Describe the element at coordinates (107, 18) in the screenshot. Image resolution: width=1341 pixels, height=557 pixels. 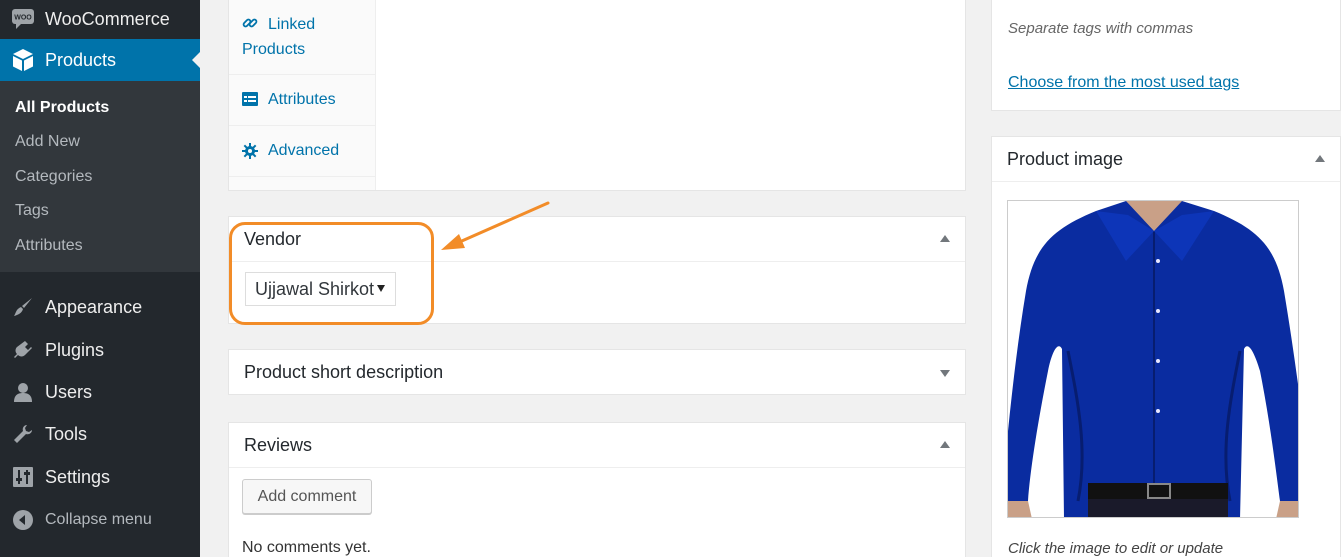
I see `menu-label: WooCommerce` at that location.